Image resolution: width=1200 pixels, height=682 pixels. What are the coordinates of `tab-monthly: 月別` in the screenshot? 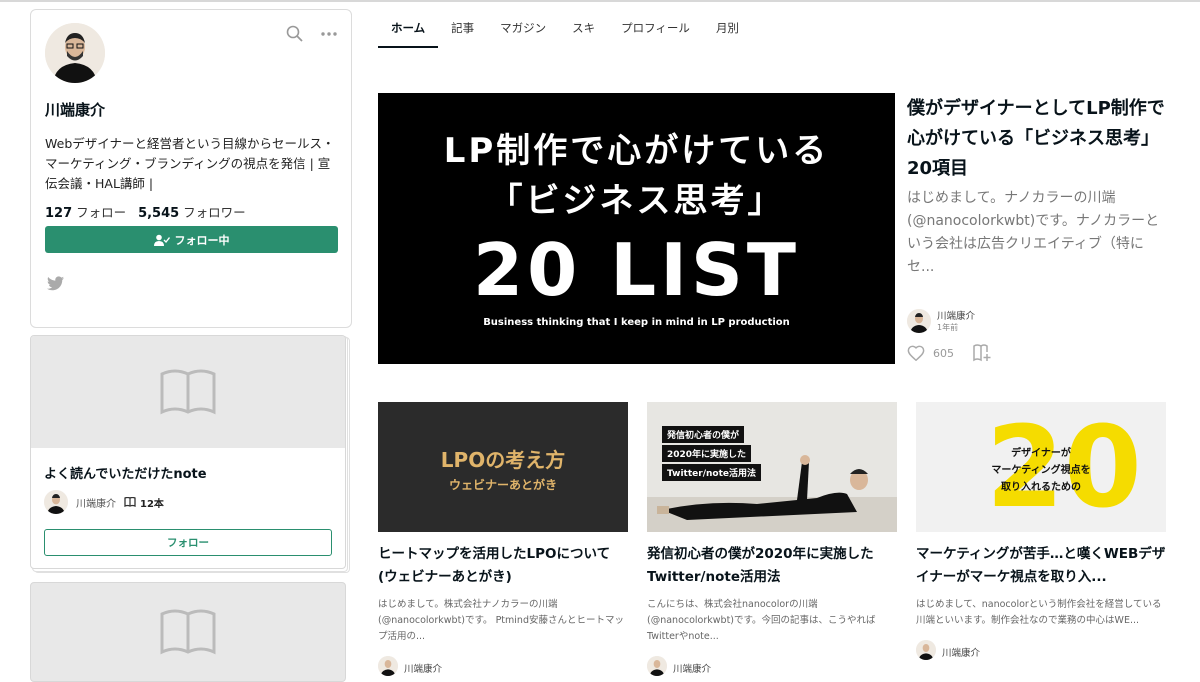 It's located at (727, 24).